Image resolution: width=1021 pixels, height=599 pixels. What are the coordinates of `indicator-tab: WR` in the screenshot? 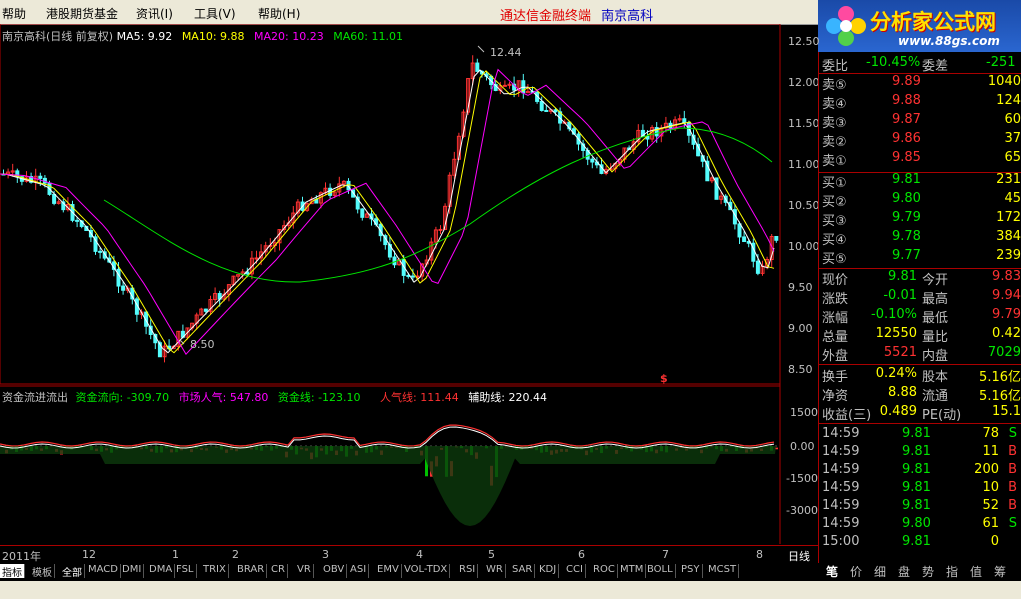 It's located at (495, 571).